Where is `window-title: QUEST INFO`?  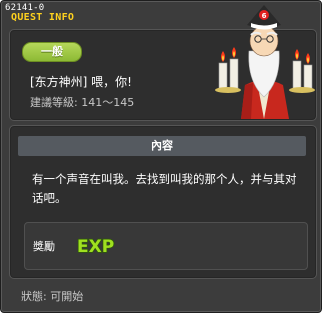
window-title: QUEST INFO is located at coordinates (43, 17).